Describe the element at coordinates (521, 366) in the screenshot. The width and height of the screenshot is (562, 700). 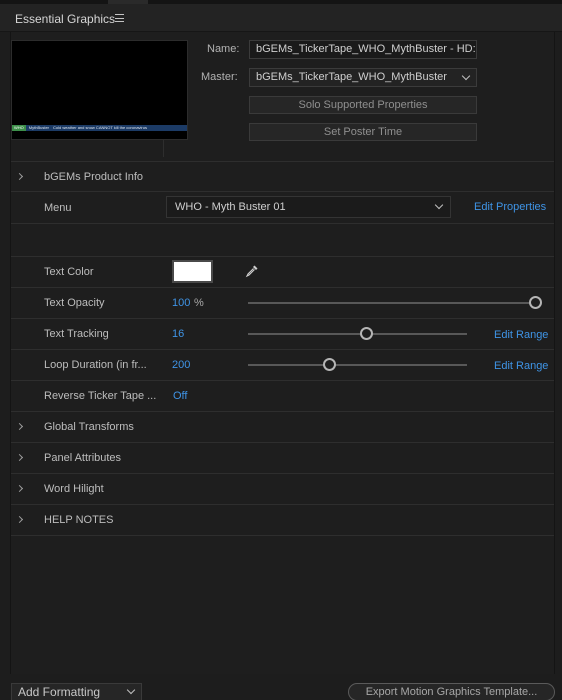
I see `loop-duration-edit-range-link: Edit Range` at that location.